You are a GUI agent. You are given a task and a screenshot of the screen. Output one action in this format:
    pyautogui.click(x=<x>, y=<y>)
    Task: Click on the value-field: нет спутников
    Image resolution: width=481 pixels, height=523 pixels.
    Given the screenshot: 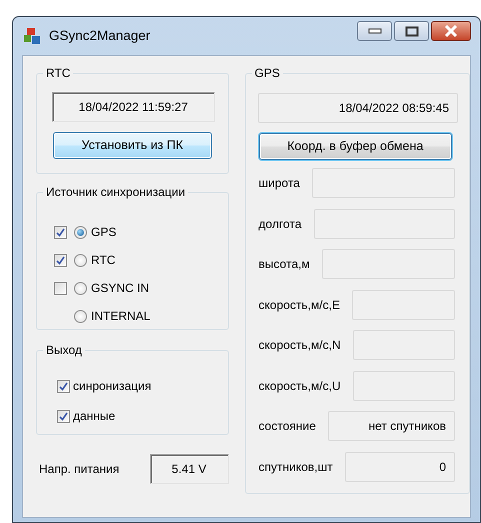 What is the action you would take?
    pyautogui.click(x=391, y=426)
    